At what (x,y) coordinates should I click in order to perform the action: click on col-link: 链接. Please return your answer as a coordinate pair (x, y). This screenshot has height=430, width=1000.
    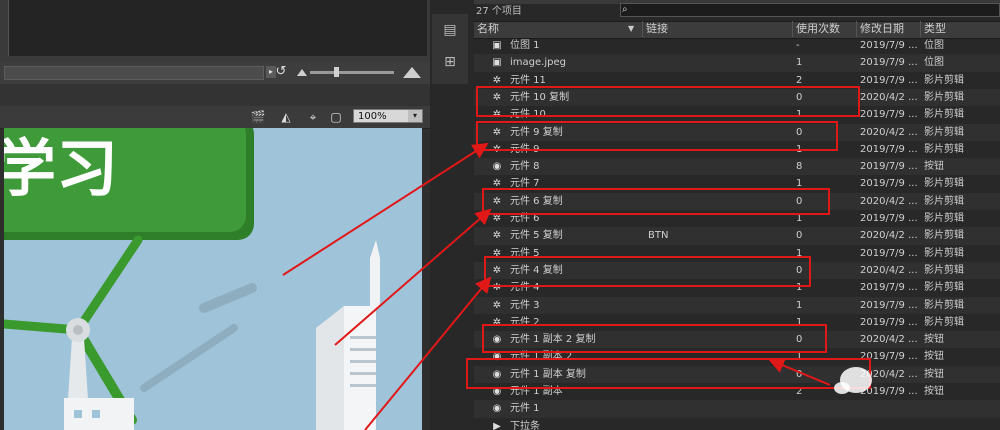
    Looking at the image, I should click on (717, 29).